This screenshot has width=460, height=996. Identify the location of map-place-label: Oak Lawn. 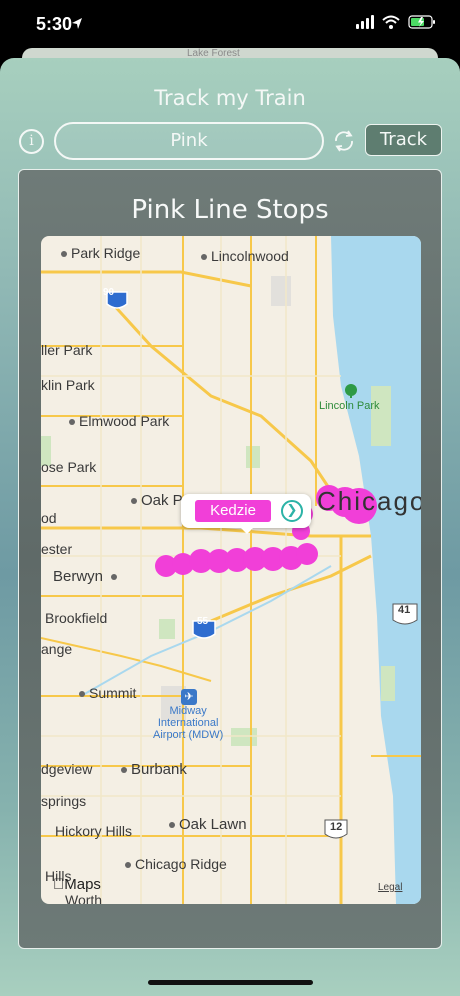
(208, 824).